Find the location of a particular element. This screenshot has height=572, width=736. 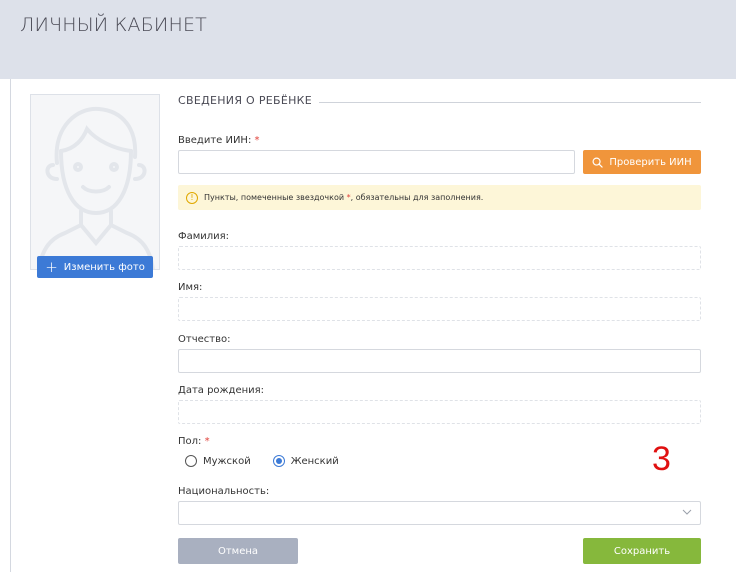

surname-input is located at coordinates (439, 258).